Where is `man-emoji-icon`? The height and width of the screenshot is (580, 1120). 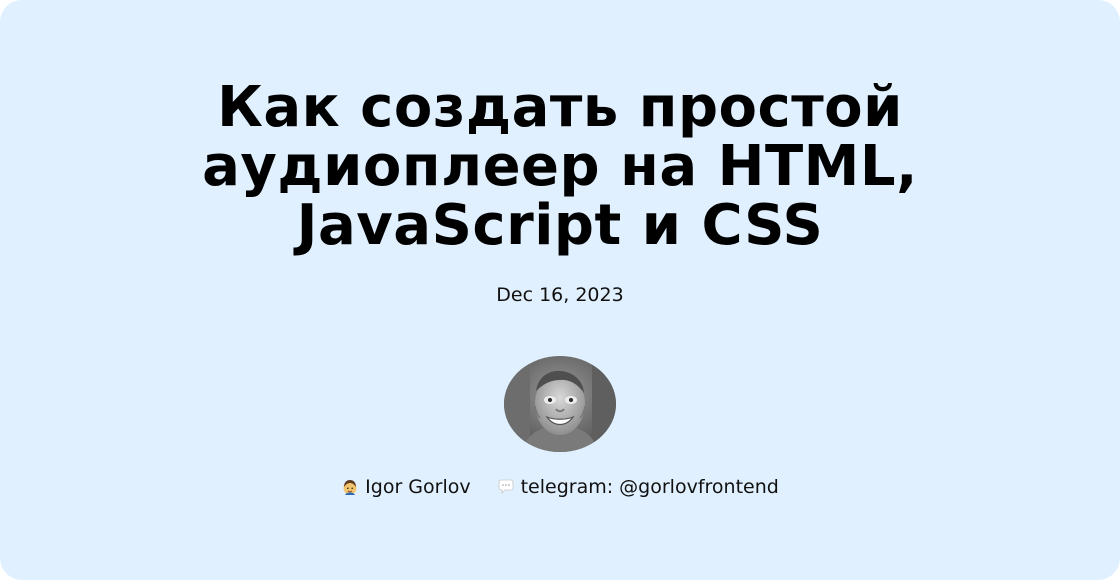
man-emoji-icon is located at coordinates (350, 487).